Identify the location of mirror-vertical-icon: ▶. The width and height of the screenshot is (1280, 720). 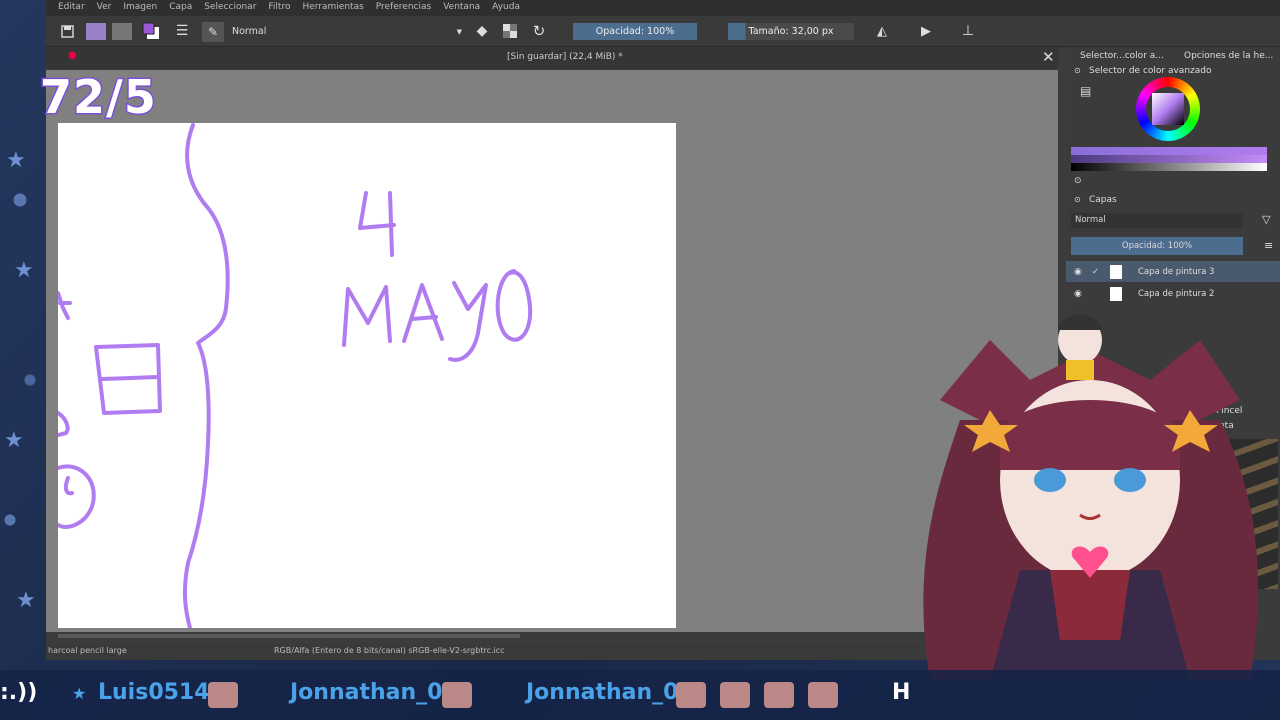
(926, 31).